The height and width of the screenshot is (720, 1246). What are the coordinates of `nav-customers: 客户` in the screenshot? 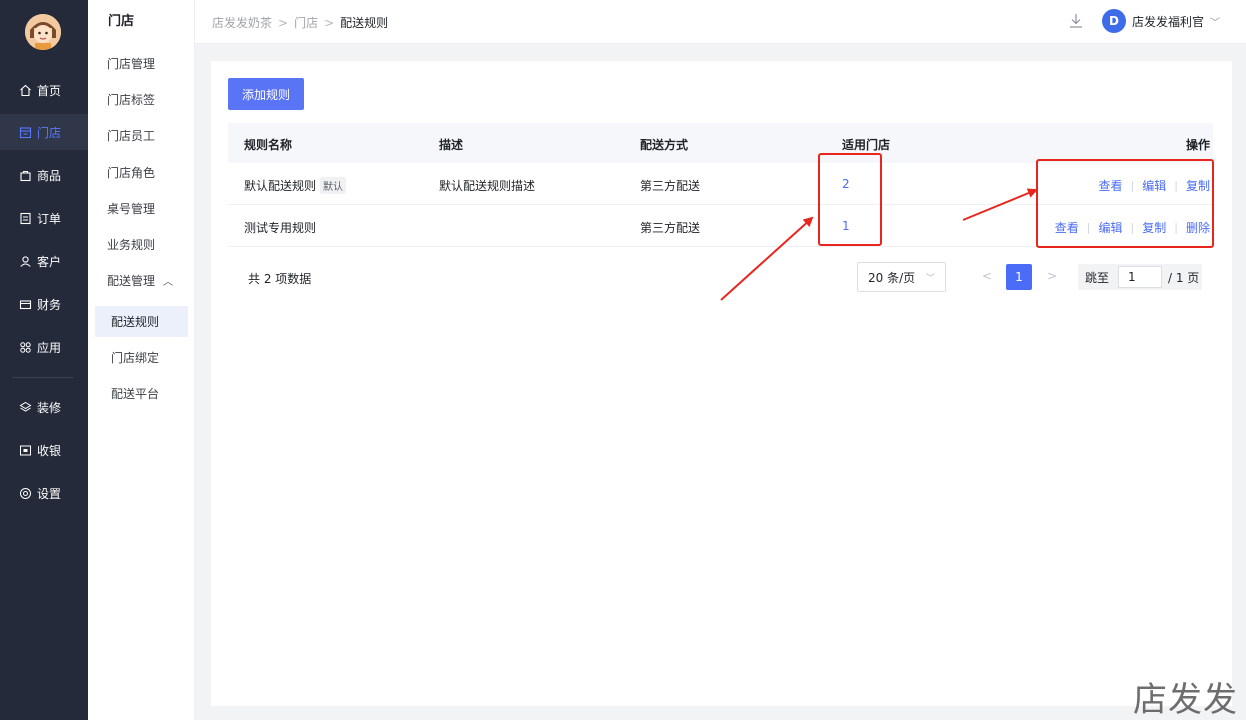 It's located at (44, 261).